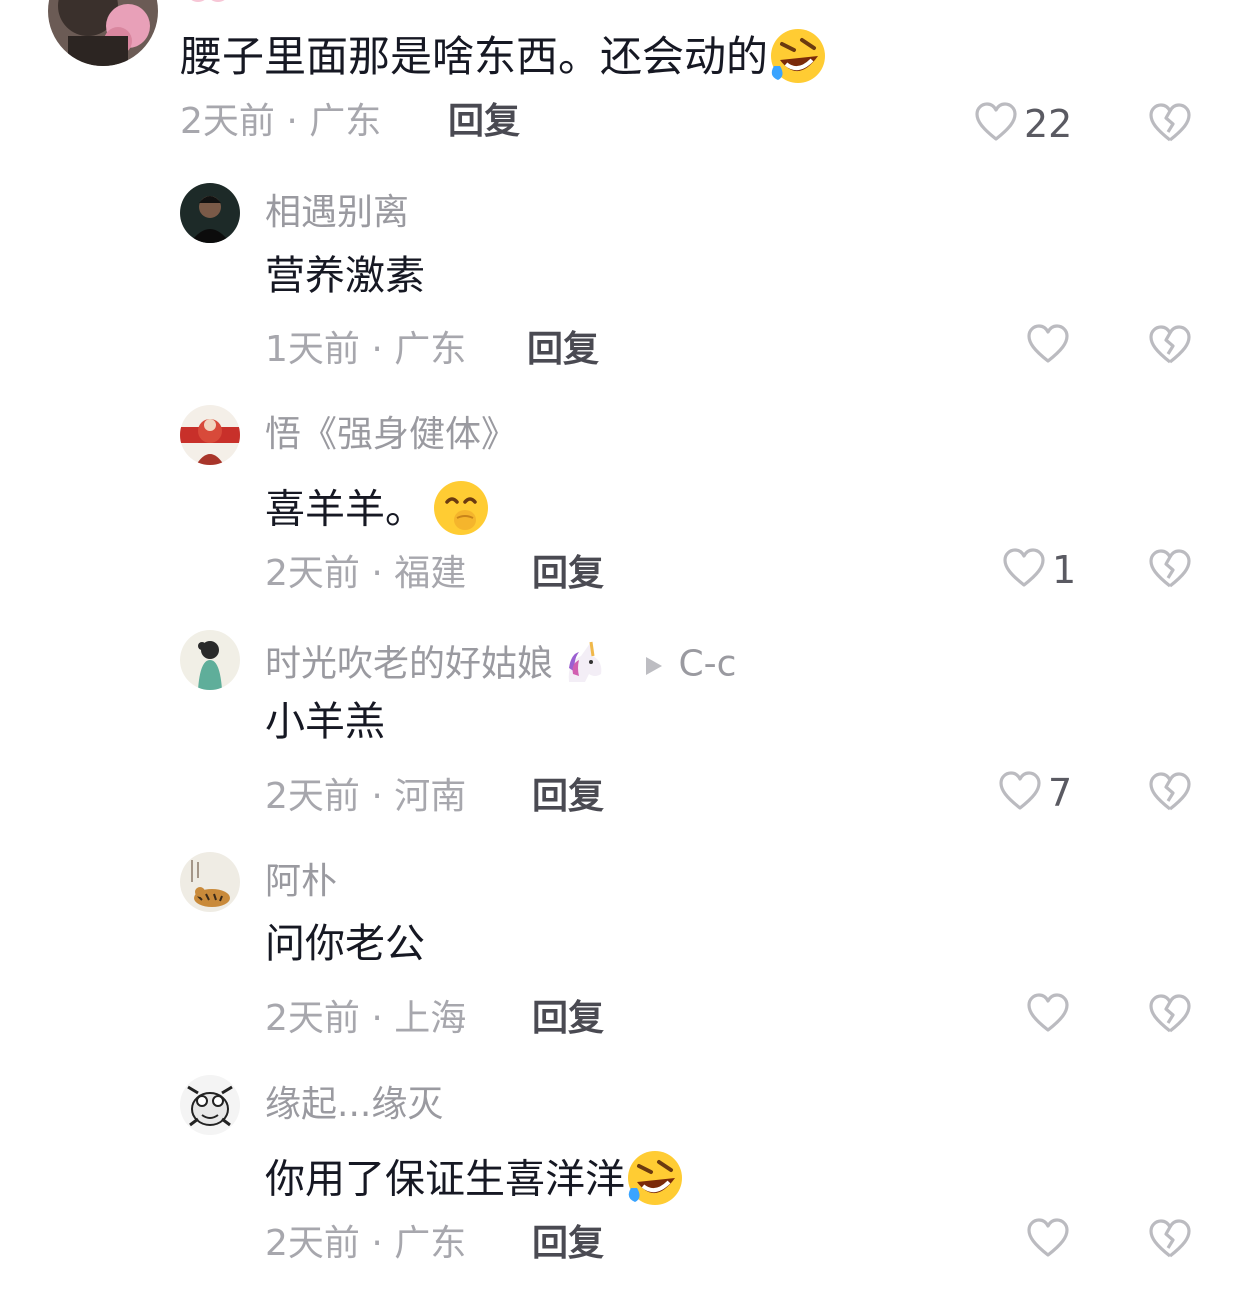 The height and width of the screenshot is (1289, 1242). I want to click on comment-location: 广东, so click(345, 121).